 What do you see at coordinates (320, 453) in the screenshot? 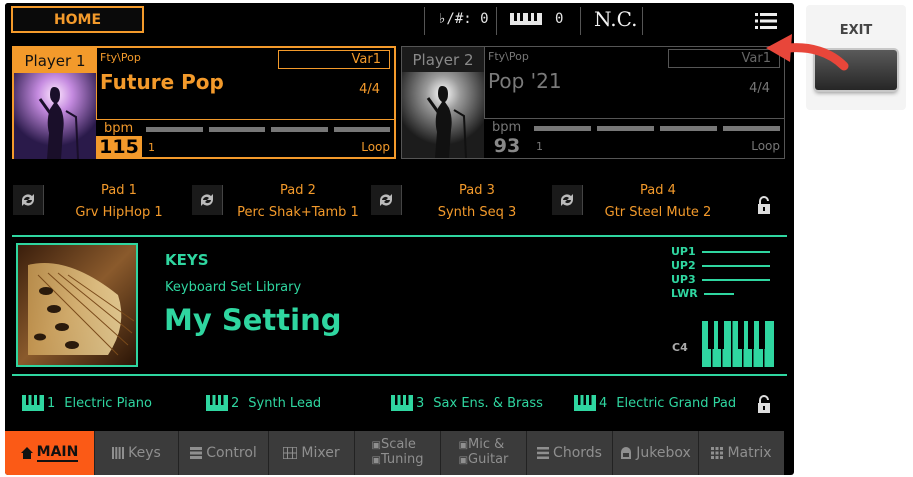
I see `tab-label: Mixer` at bounding box center [320, 453].